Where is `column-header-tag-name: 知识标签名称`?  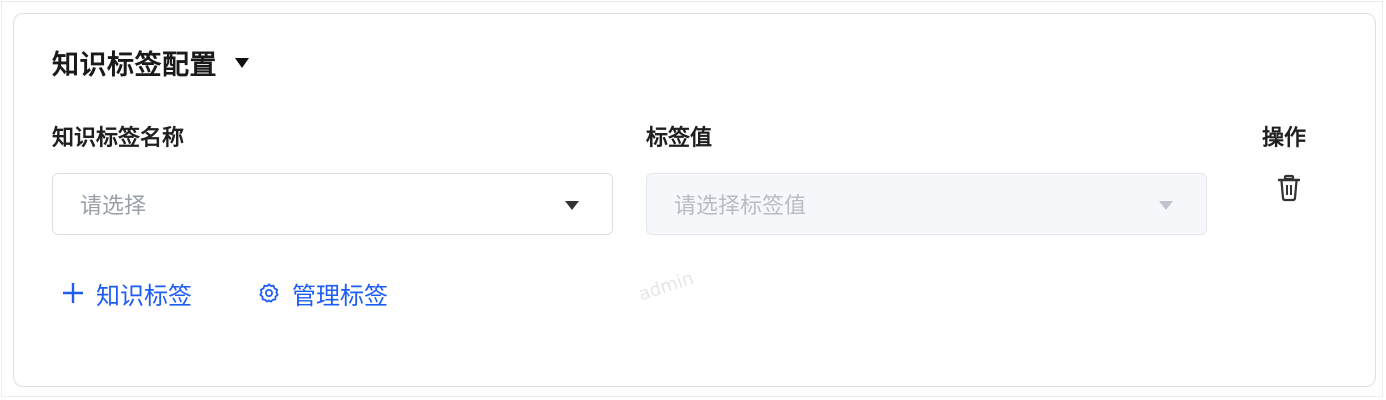 column-header-tag-name: 知识标签名称 is located at coordinates (118, 138).